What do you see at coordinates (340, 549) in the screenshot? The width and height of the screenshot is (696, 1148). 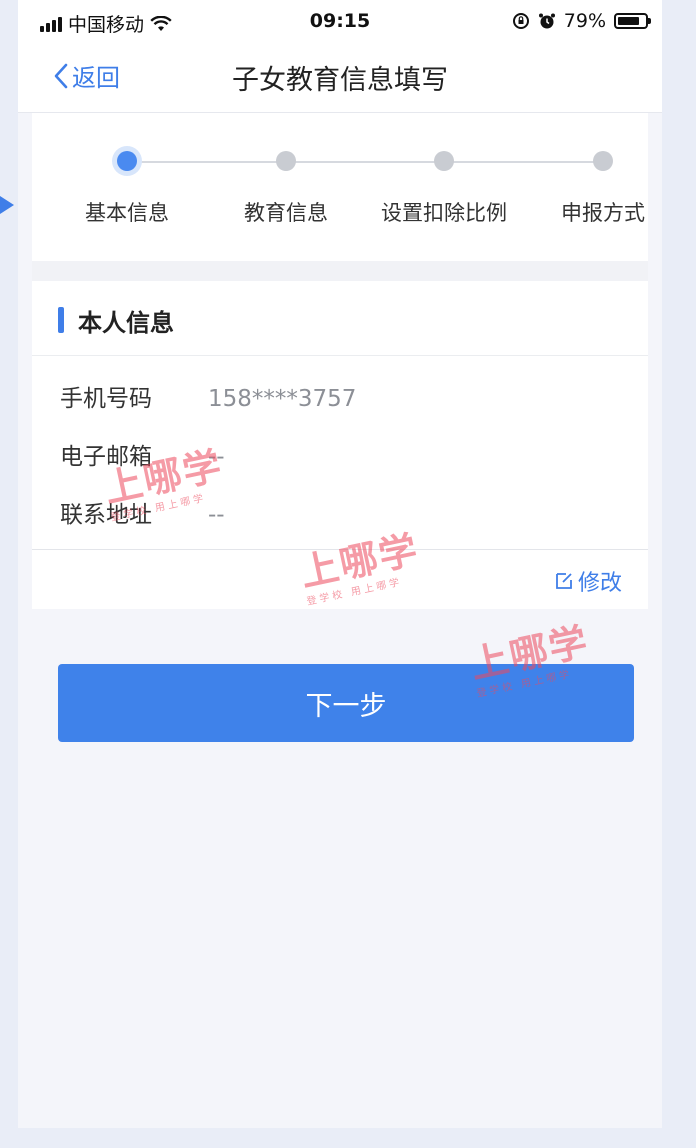 I see `card-divider` at bounding box center [340, 549].